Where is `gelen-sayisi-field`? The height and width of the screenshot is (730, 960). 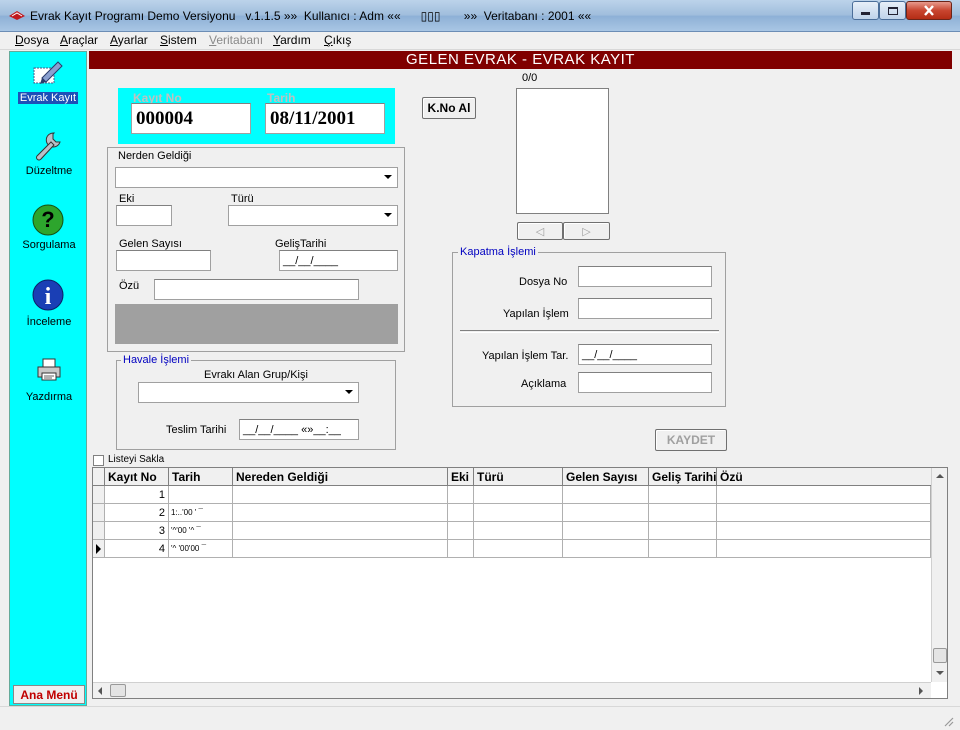
gelen-sayisi-field is located at coordinates (163, 260).